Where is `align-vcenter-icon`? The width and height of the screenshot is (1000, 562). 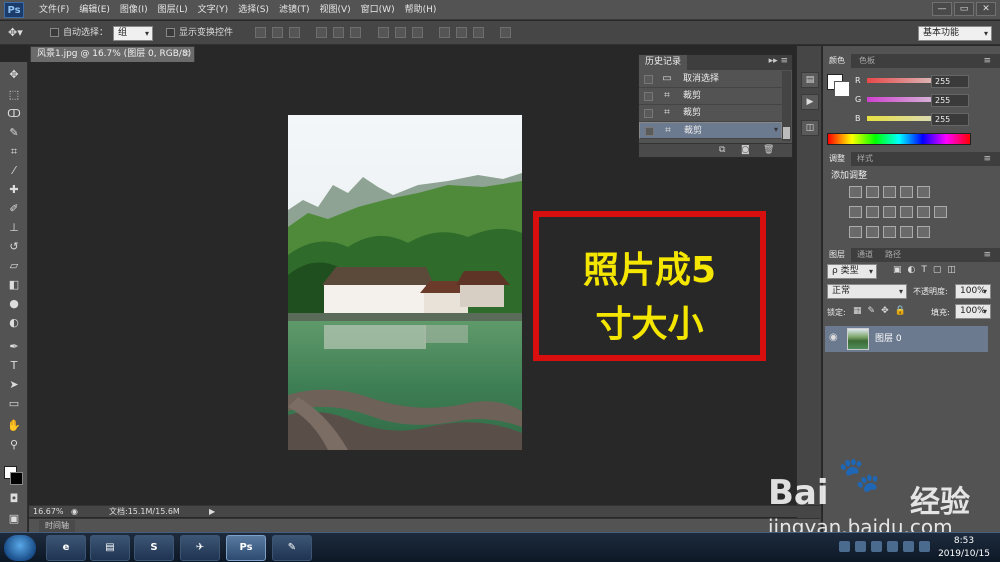 align-vcenter-icon is located at coordinates (277, 32).